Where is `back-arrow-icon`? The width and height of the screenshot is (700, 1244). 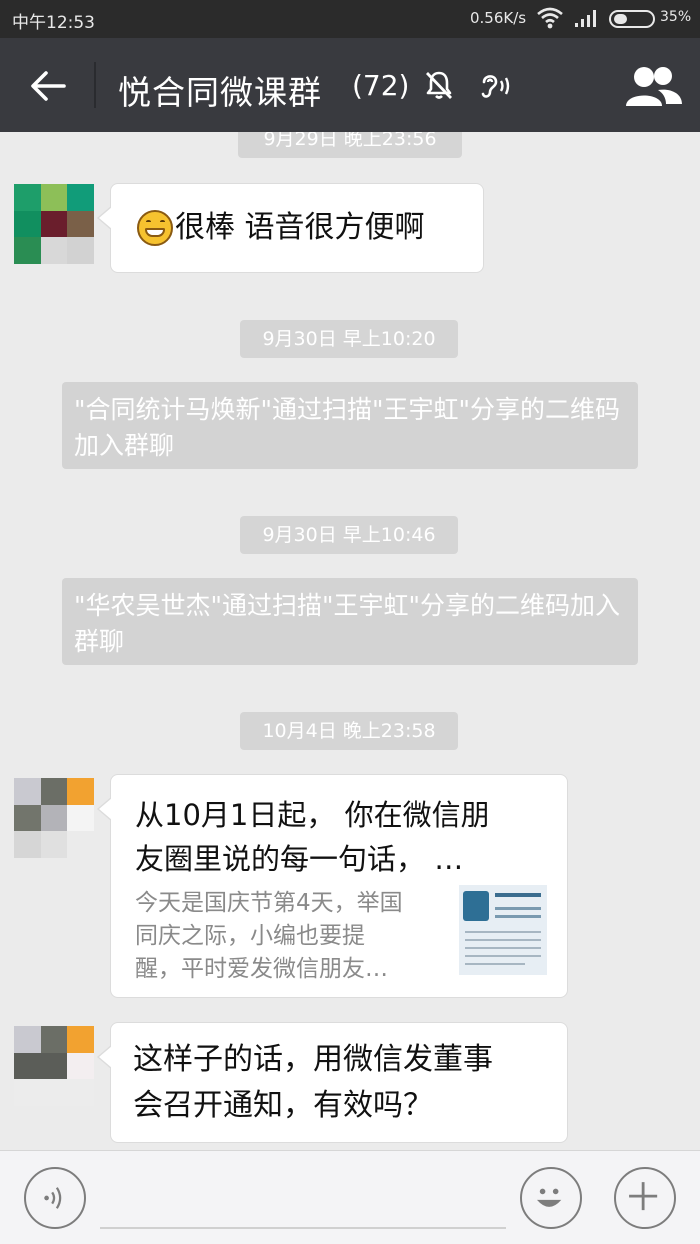
back-arrow-icon is located at coordinates (48, 86).